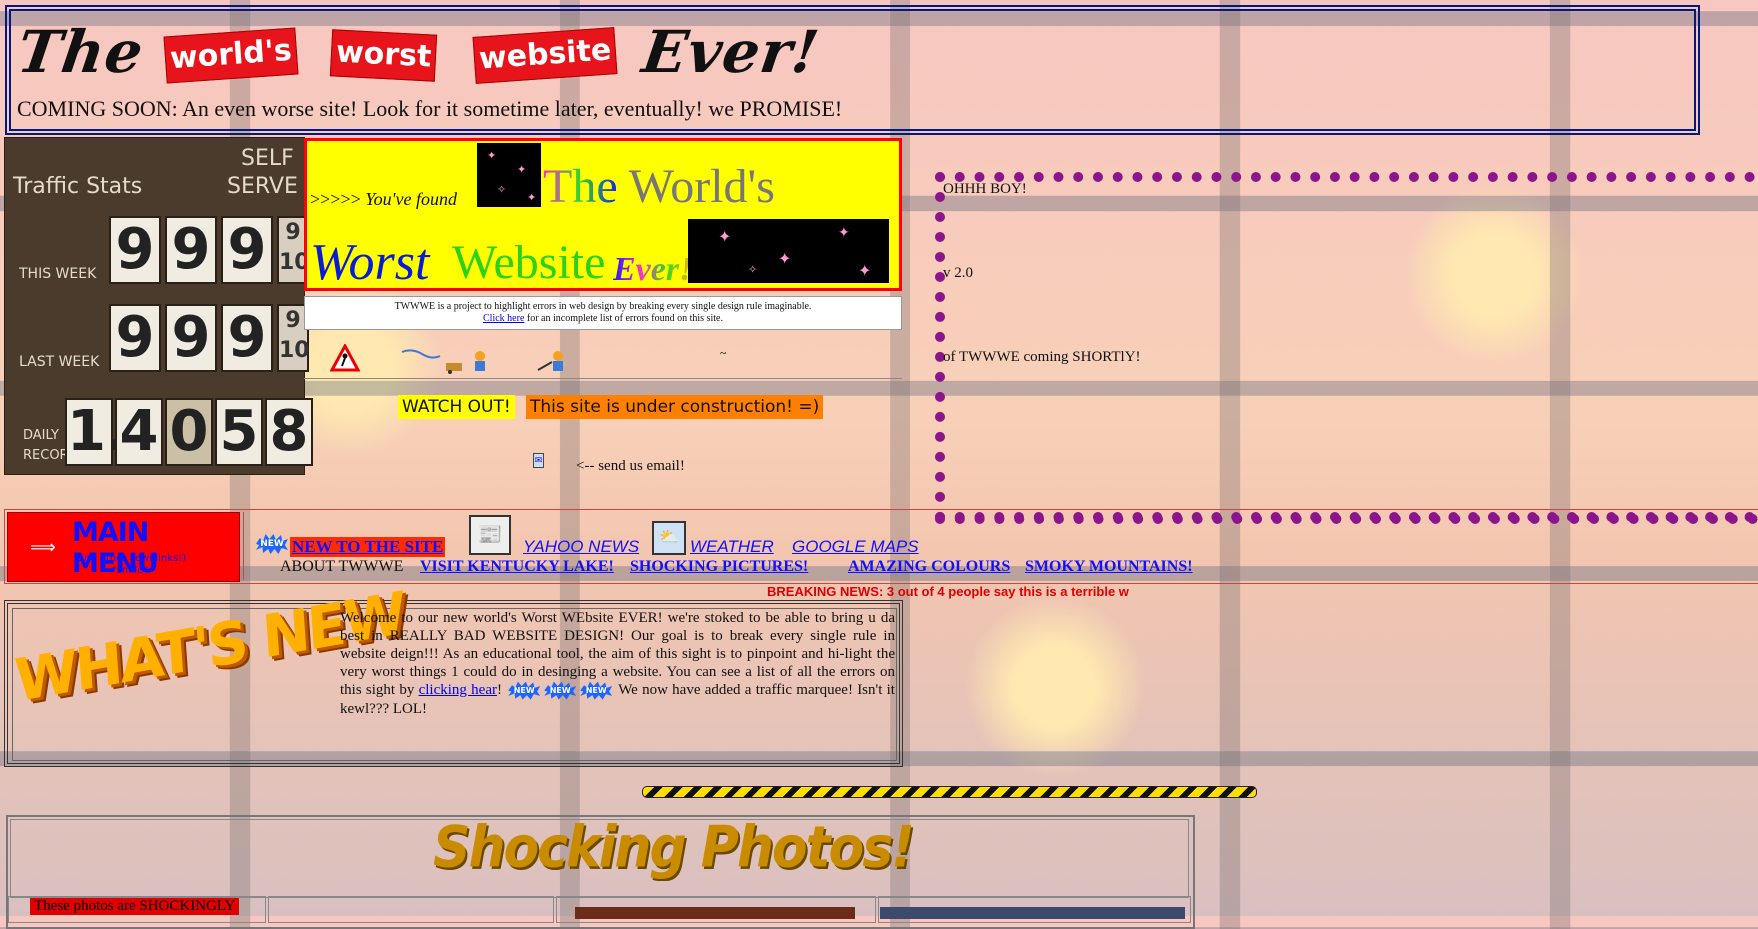 This screenshot has width=1758, height=929. I want to click on arrow-icon: ⟹, so click(43, 547).